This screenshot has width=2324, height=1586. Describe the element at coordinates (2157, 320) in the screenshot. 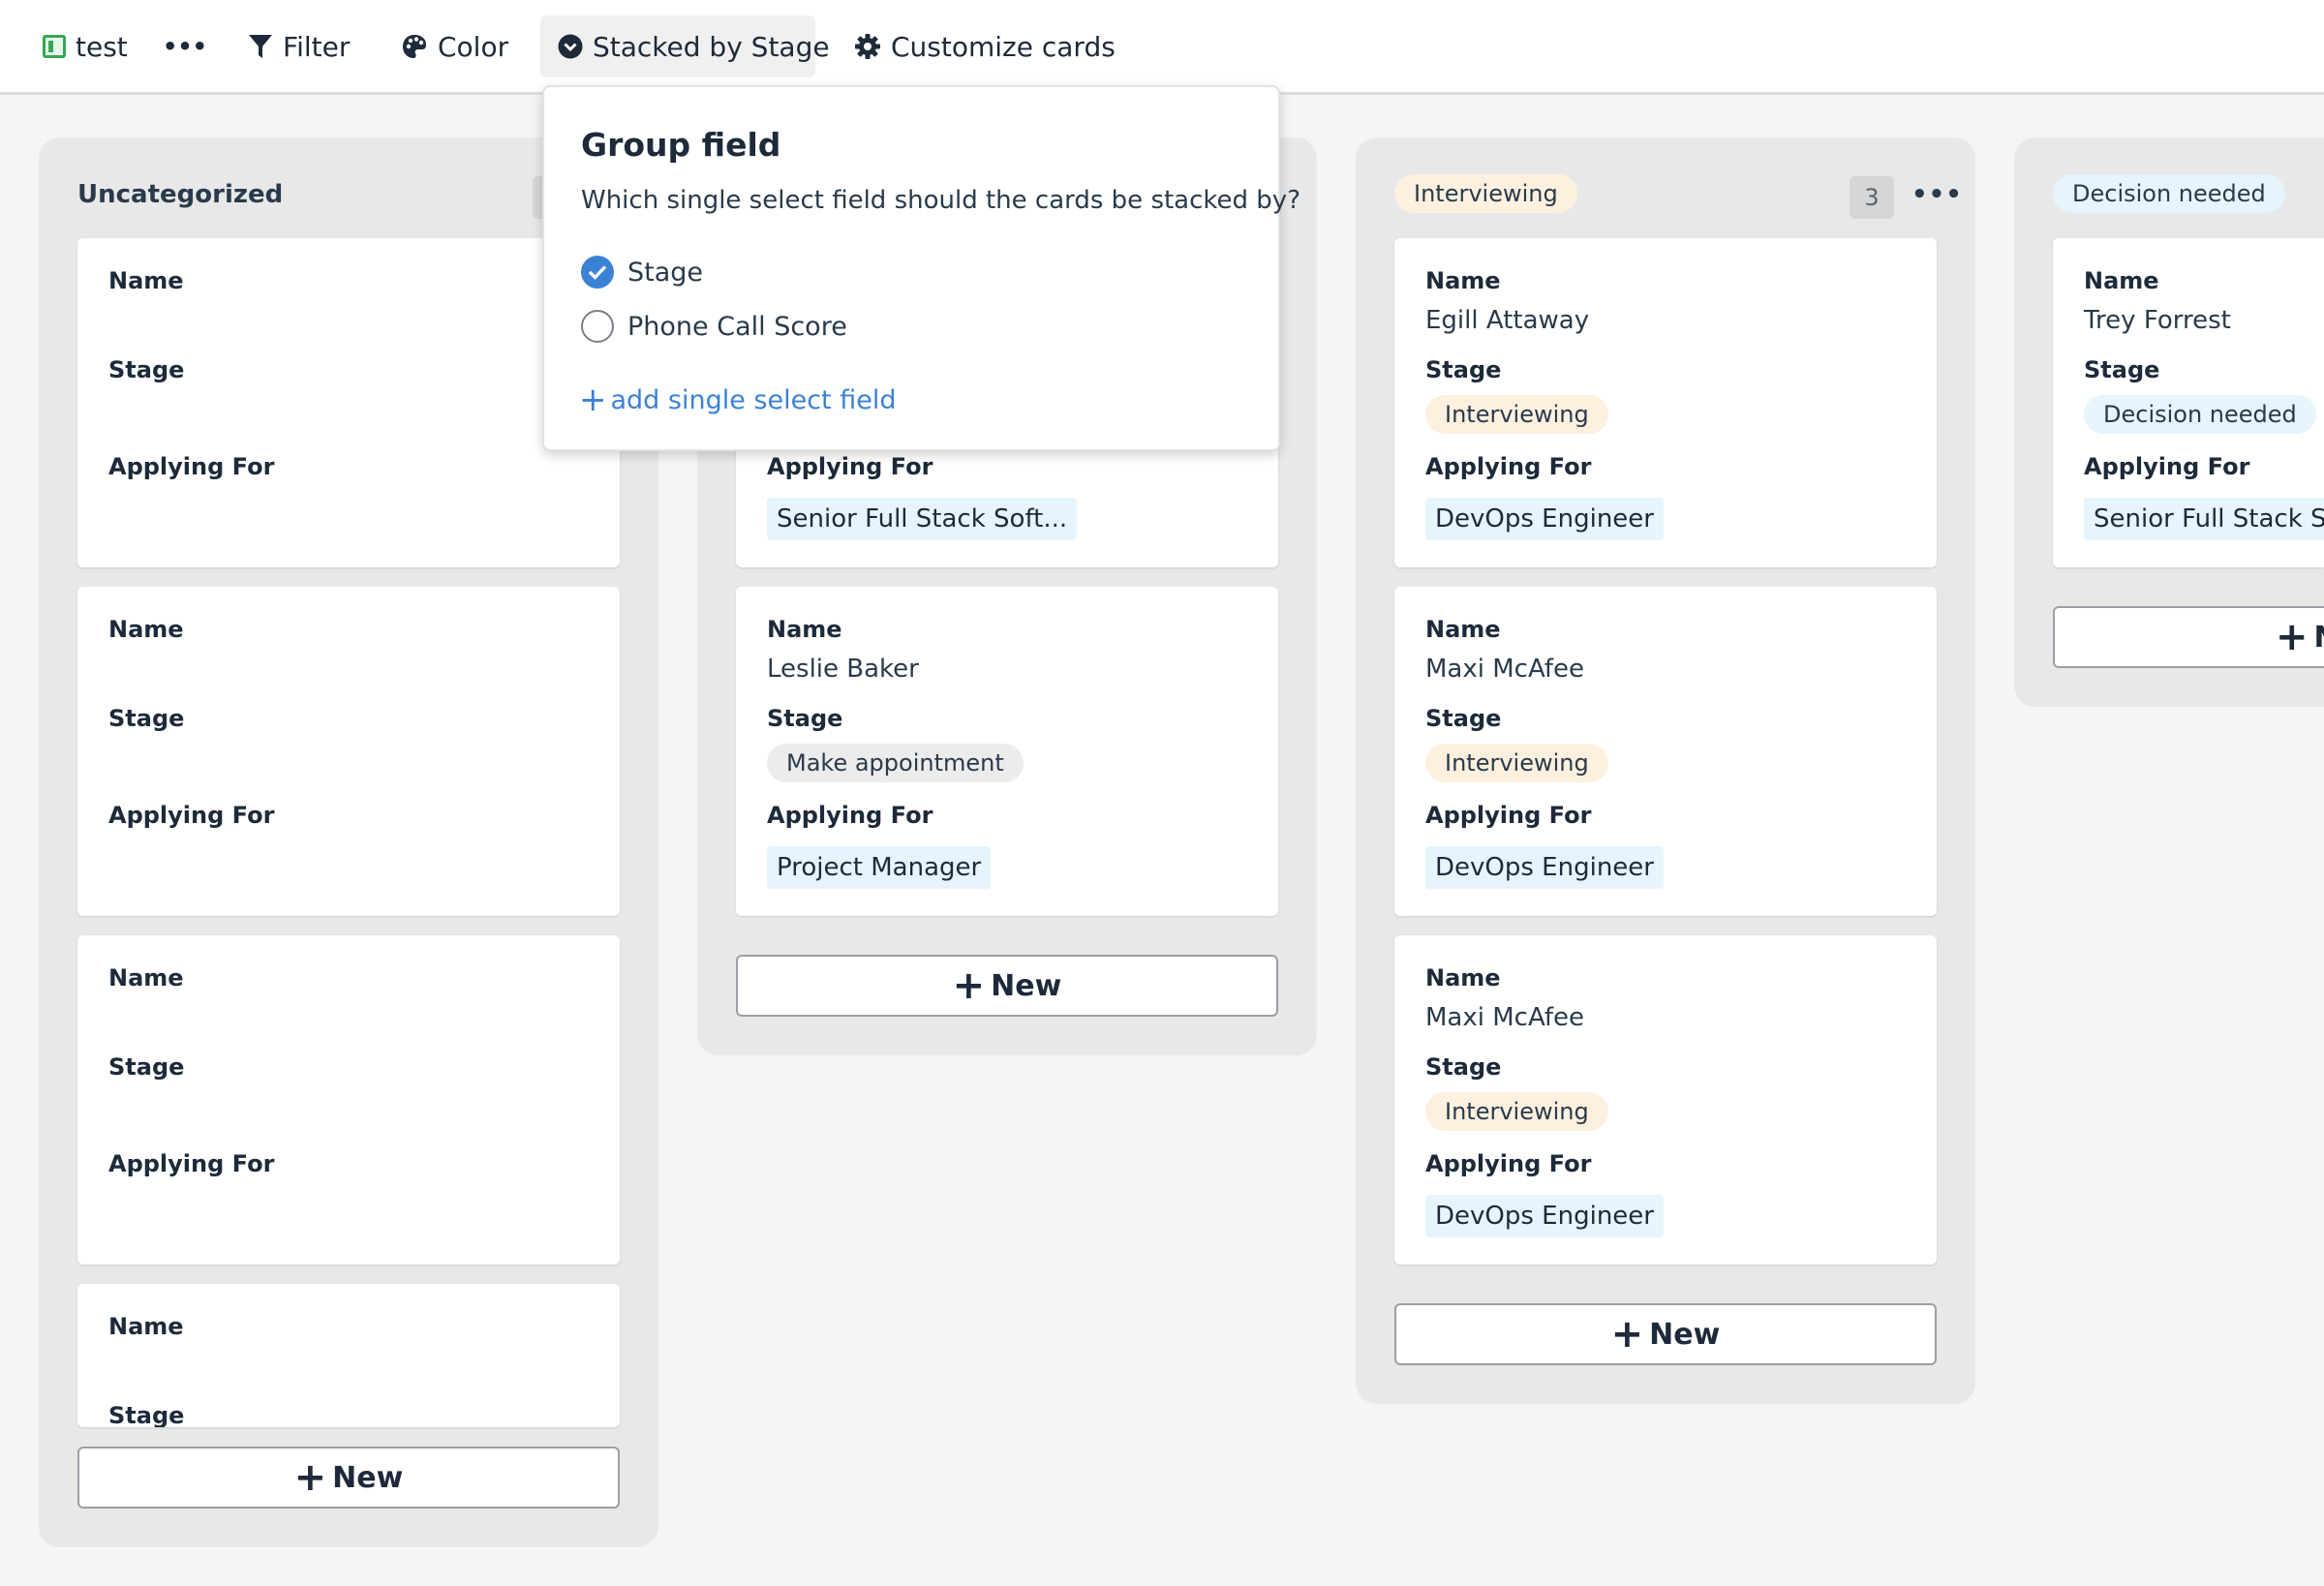

I see `field-value-name: Trey Forrest` at that location.